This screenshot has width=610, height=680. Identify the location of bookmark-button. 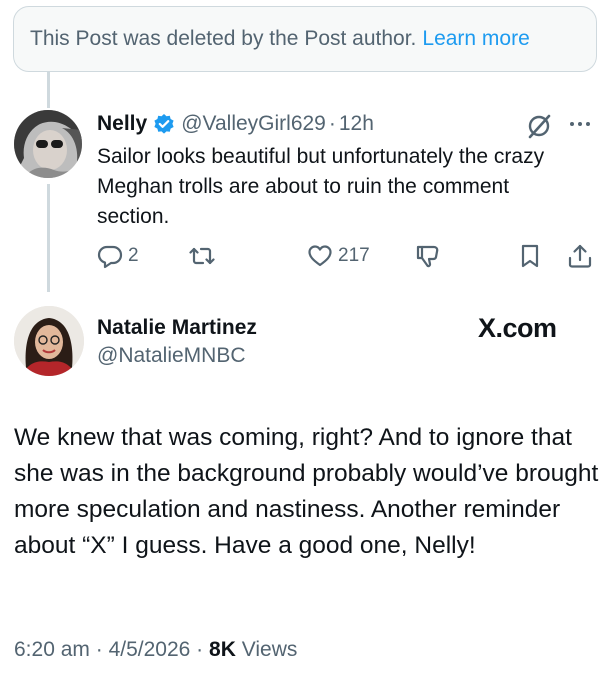
(530, 256).